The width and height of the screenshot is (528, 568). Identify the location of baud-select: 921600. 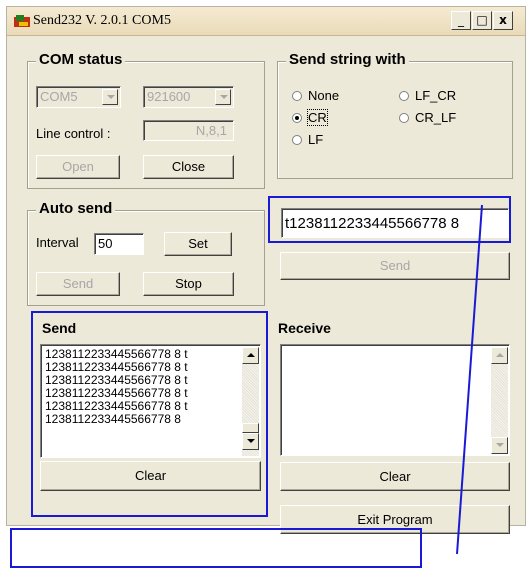
(188, 97).